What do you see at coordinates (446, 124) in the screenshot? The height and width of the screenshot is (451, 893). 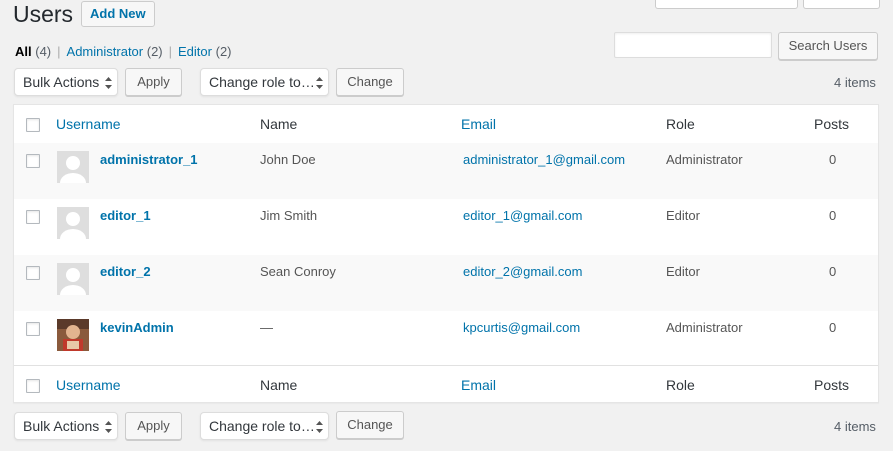 I see `table-header: Username Name Email Role Posts` at bounding box center [446, 124].